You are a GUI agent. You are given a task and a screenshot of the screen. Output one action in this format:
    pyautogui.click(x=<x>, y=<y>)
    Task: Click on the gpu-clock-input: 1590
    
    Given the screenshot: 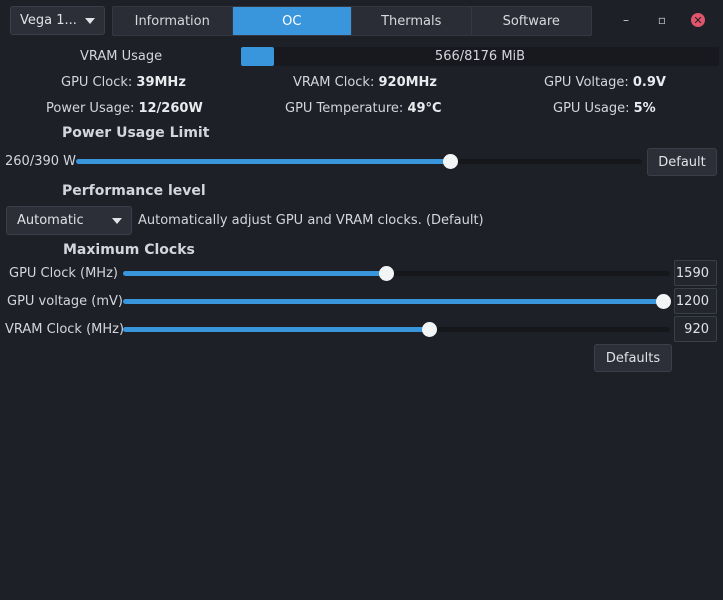 What is the action you would take?
    pyautogui.click(x=695, y=273)
    